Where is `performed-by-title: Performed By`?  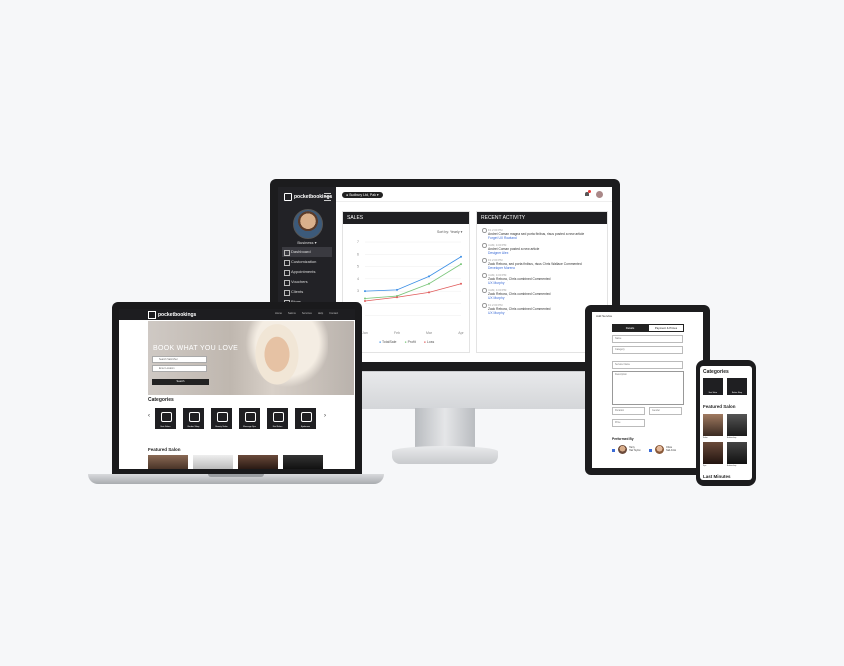 performed-by-title: Performed By is located at coordinates (623, 439).